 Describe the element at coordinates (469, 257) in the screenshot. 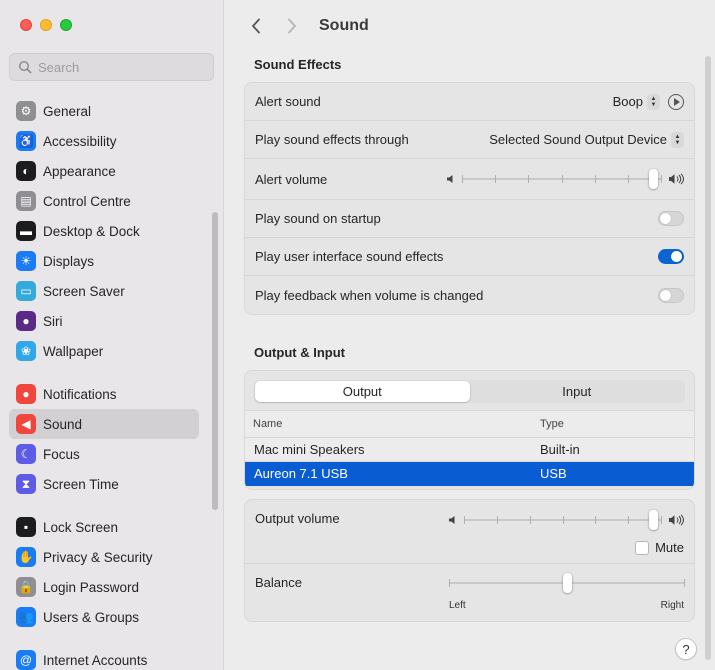

I see `ui-sound-effects-row: Play user interface sound effects` at that location.